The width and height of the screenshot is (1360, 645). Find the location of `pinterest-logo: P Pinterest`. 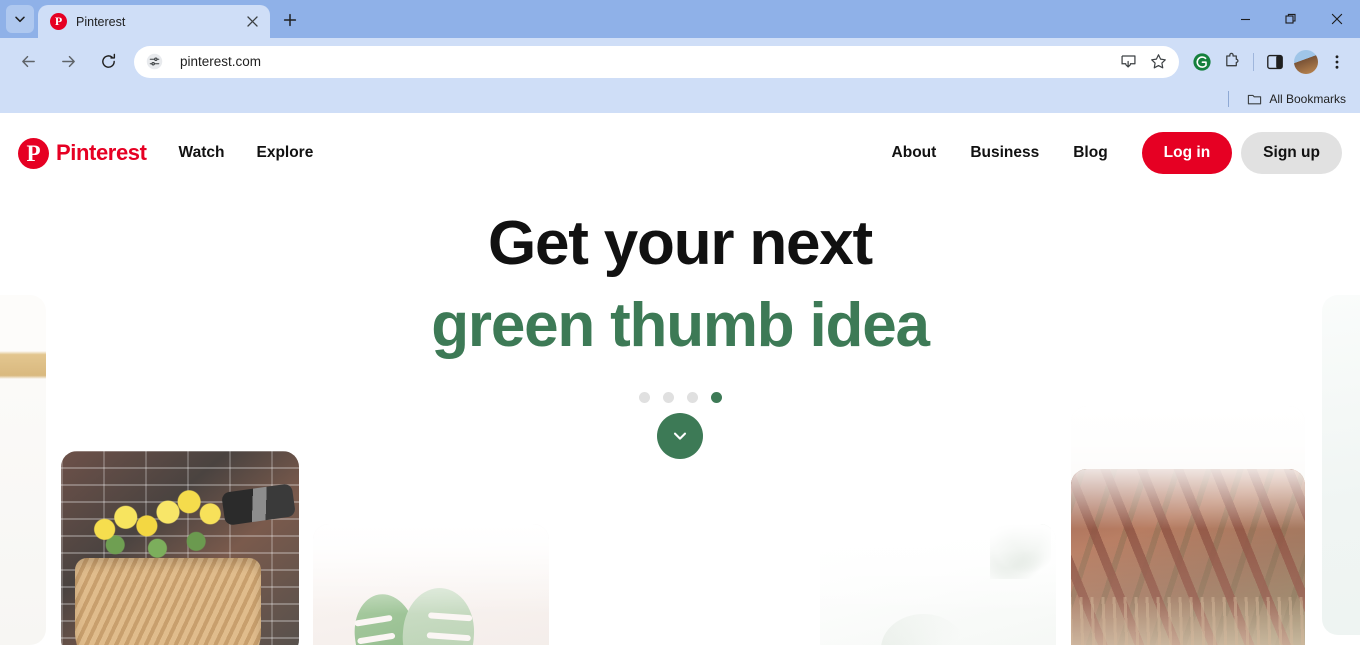

pinterest-logo: P Pinterest is located at coordinates (82, 153).